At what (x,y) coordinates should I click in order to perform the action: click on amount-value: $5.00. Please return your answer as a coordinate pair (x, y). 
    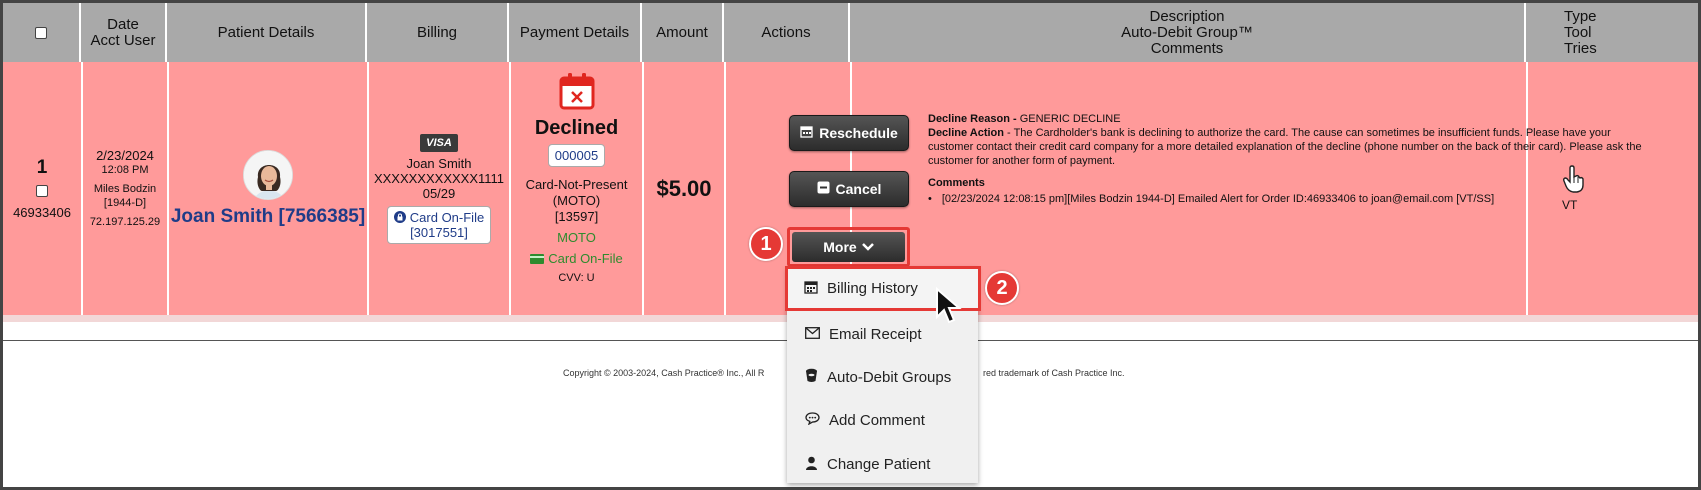
    Looking at the image, I should click on (684, 188).